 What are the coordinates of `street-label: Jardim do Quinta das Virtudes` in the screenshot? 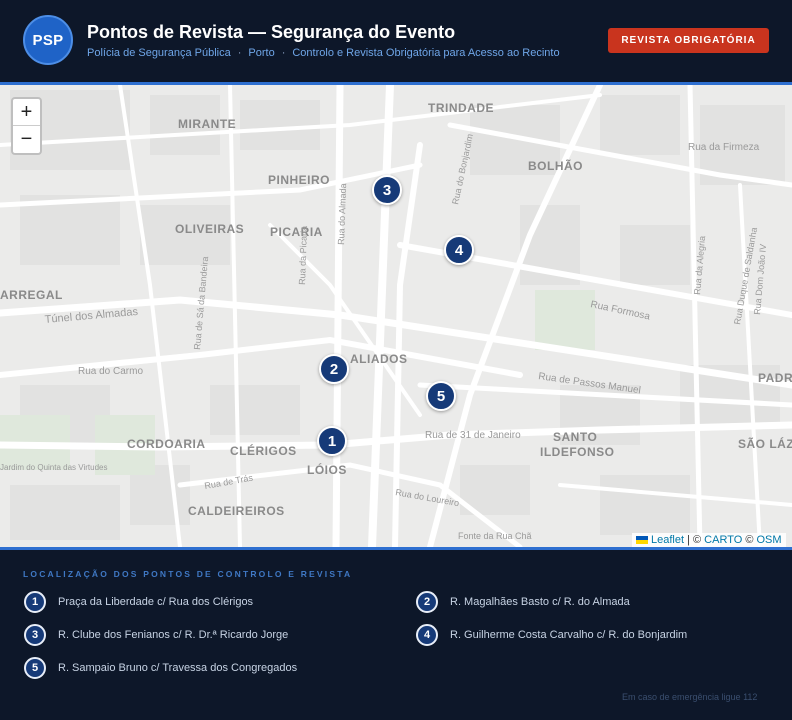 It's located at (53, 467).